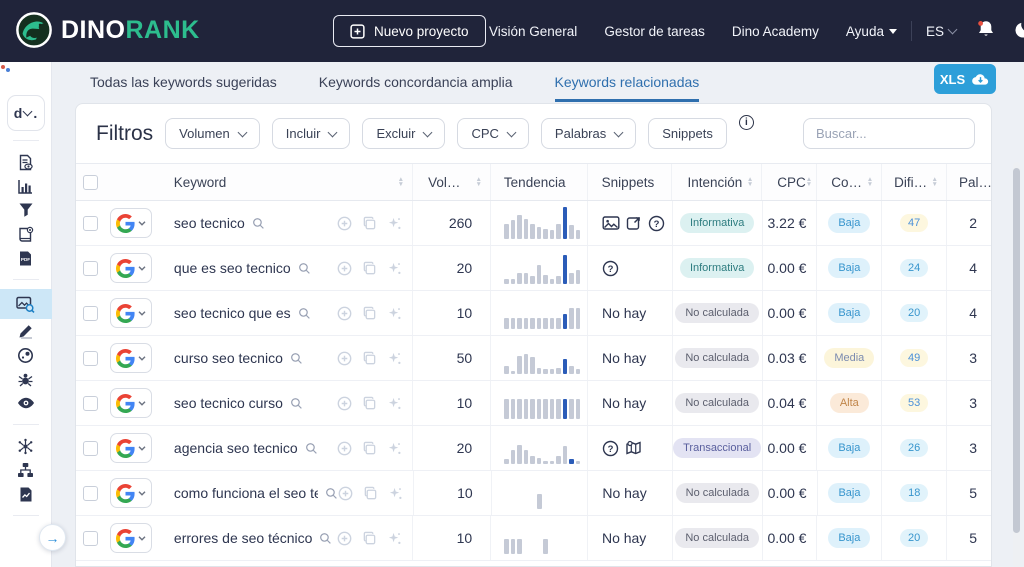 The height and width of the screenshot is (567, 1024). I want to click on nav-link: Visión General, so click(533, 31).